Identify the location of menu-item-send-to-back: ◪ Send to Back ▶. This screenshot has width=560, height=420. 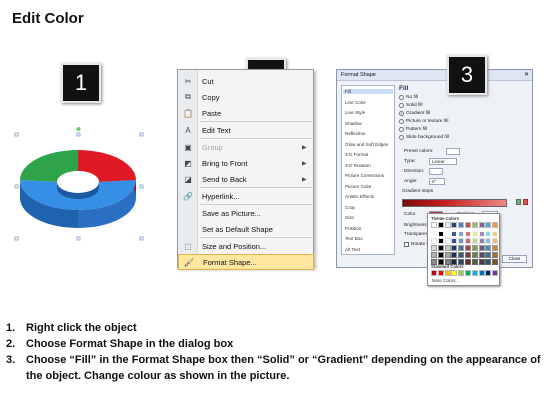
(246, 179).